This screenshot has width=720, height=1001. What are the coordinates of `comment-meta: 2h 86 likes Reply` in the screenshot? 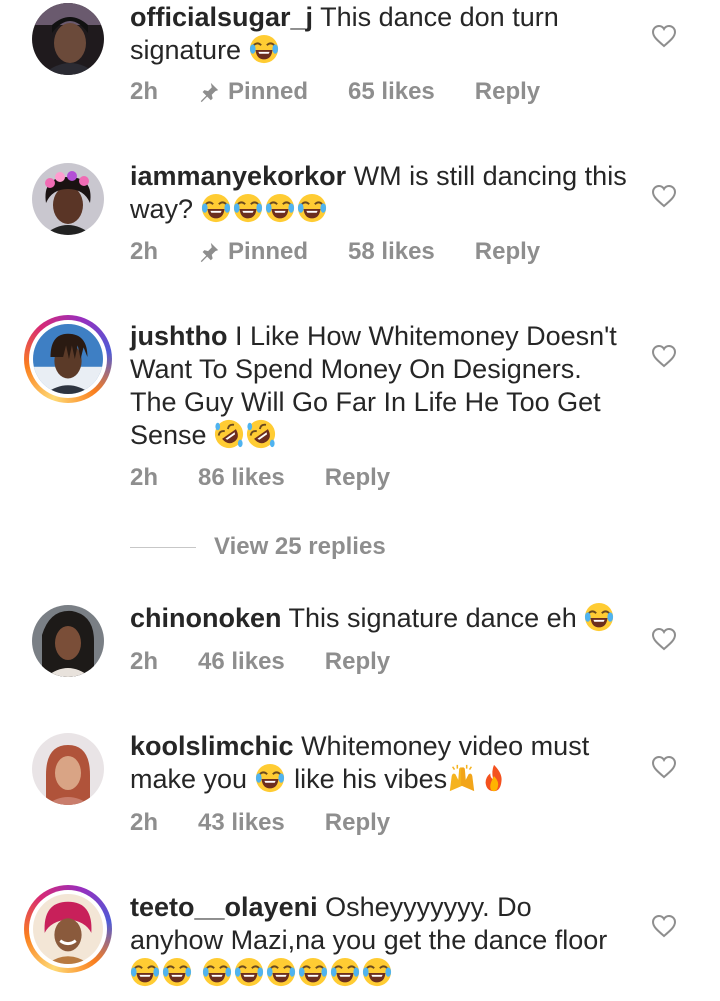 It's located at (280, 478).